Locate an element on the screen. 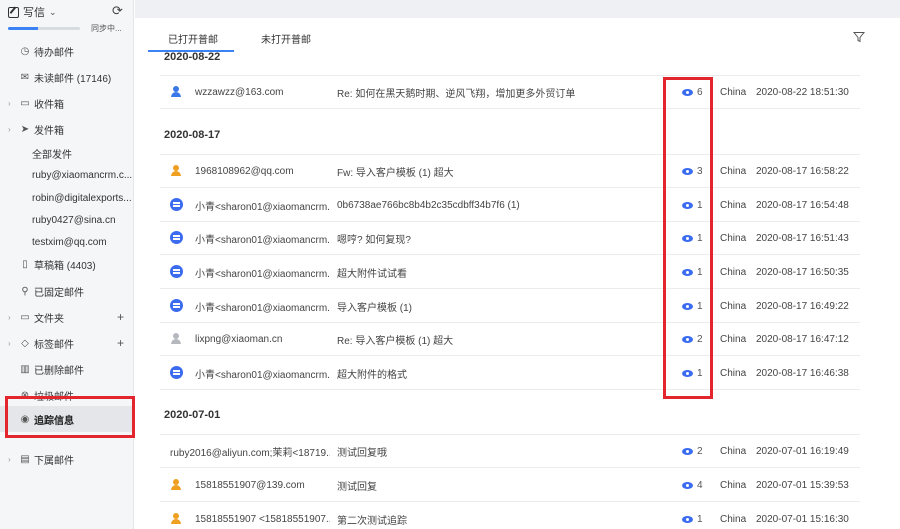 The image size is (900, 529). sidebar-item: › ◇ 标签邮件 + is located at coordinates (67, 343).